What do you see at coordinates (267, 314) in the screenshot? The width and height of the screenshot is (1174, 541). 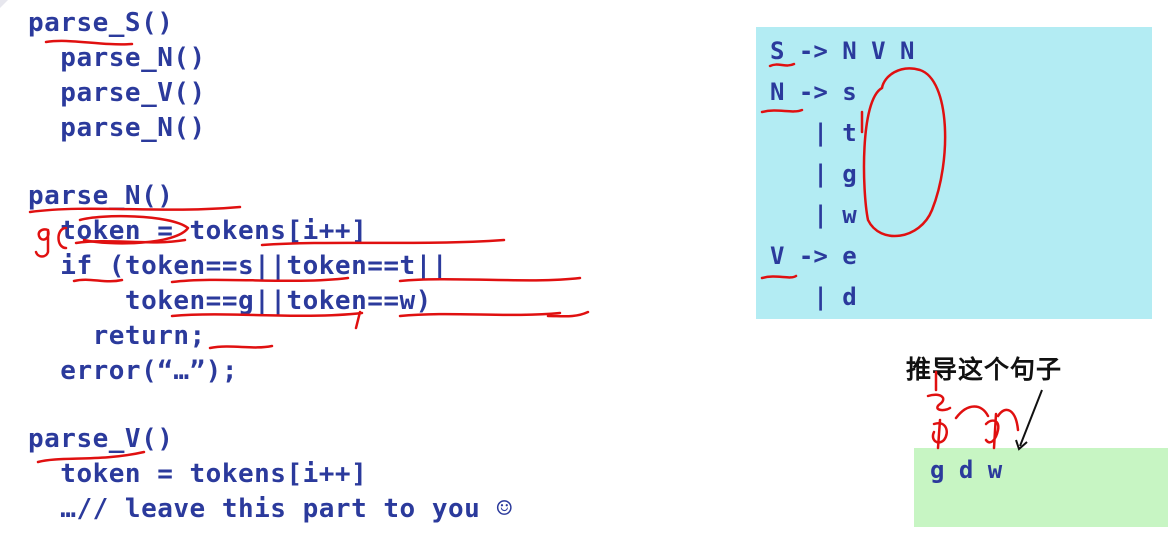 I see `underline-token-eq-g` at bounding box center [267, 314].